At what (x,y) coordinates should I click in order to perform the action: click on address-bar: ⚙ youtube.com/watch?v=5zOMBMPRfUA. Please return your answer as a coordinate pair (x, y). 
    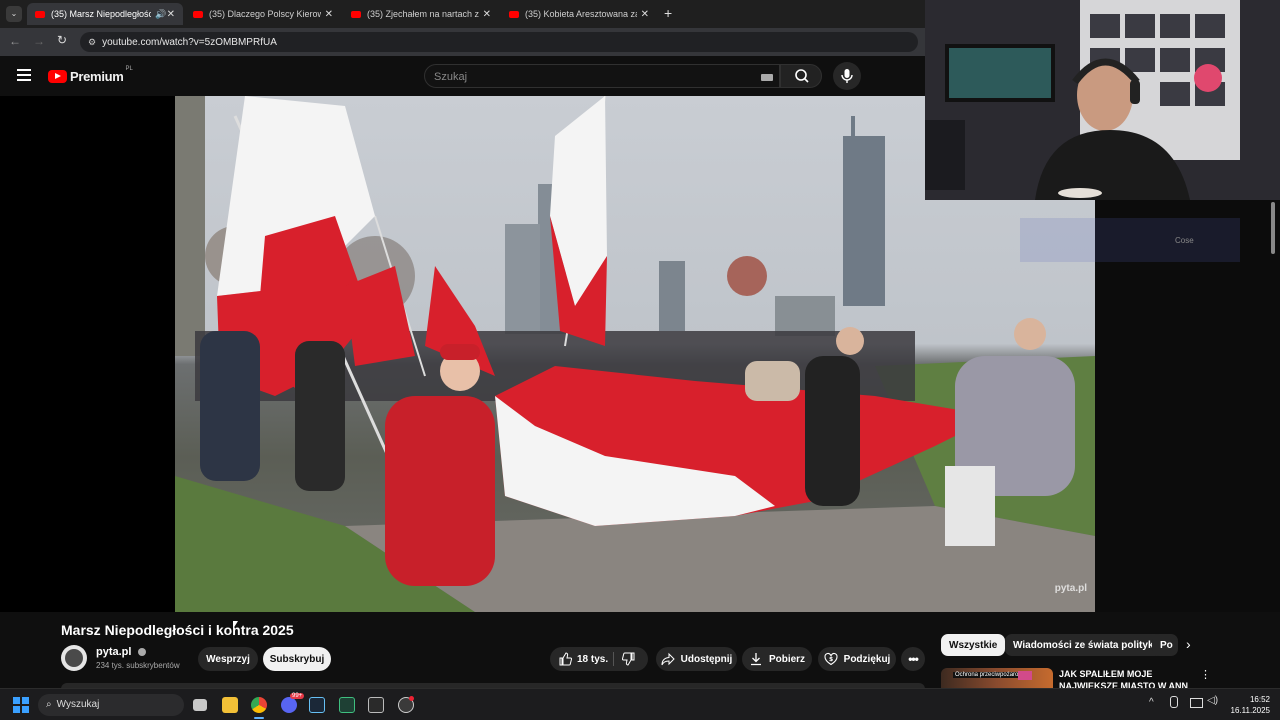
    Looking at the image, I should click on (499, 42).